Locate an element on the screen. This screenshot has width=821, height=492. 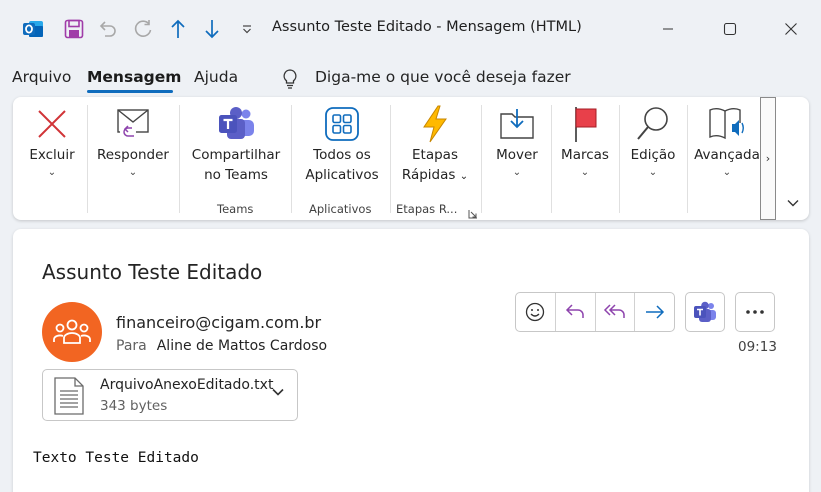
tags-button: Marcas ⌄ is located at coordinates (585, 151).